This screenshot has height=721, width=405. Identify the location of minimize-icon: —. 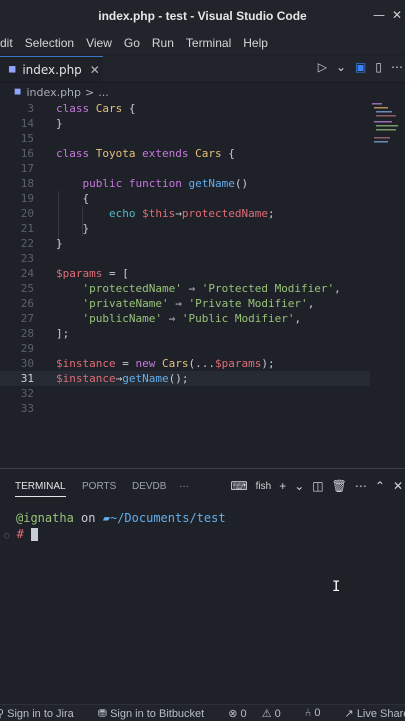
(379, 15).